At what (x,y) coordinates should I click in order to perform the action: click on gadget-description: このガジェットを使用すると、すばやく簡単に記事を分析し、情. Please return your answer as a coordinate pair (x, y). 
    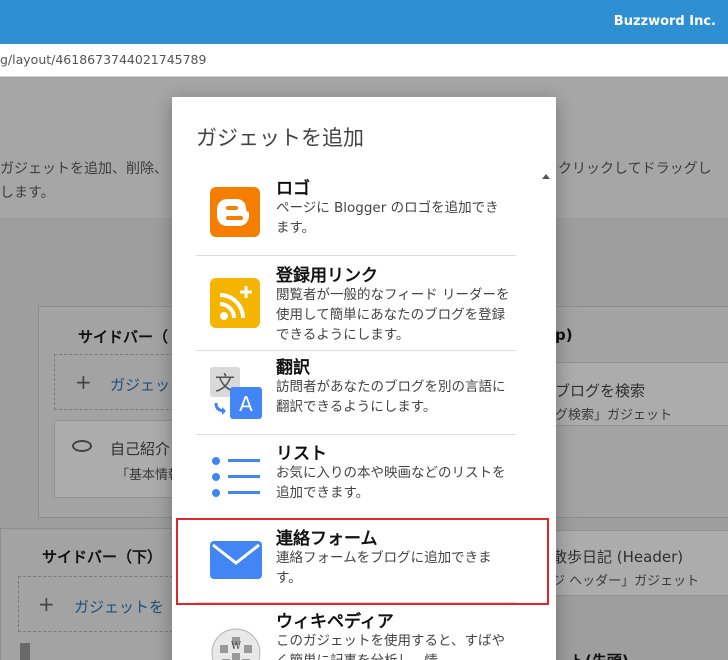
    Looking at the image, I should click on (390, 646).